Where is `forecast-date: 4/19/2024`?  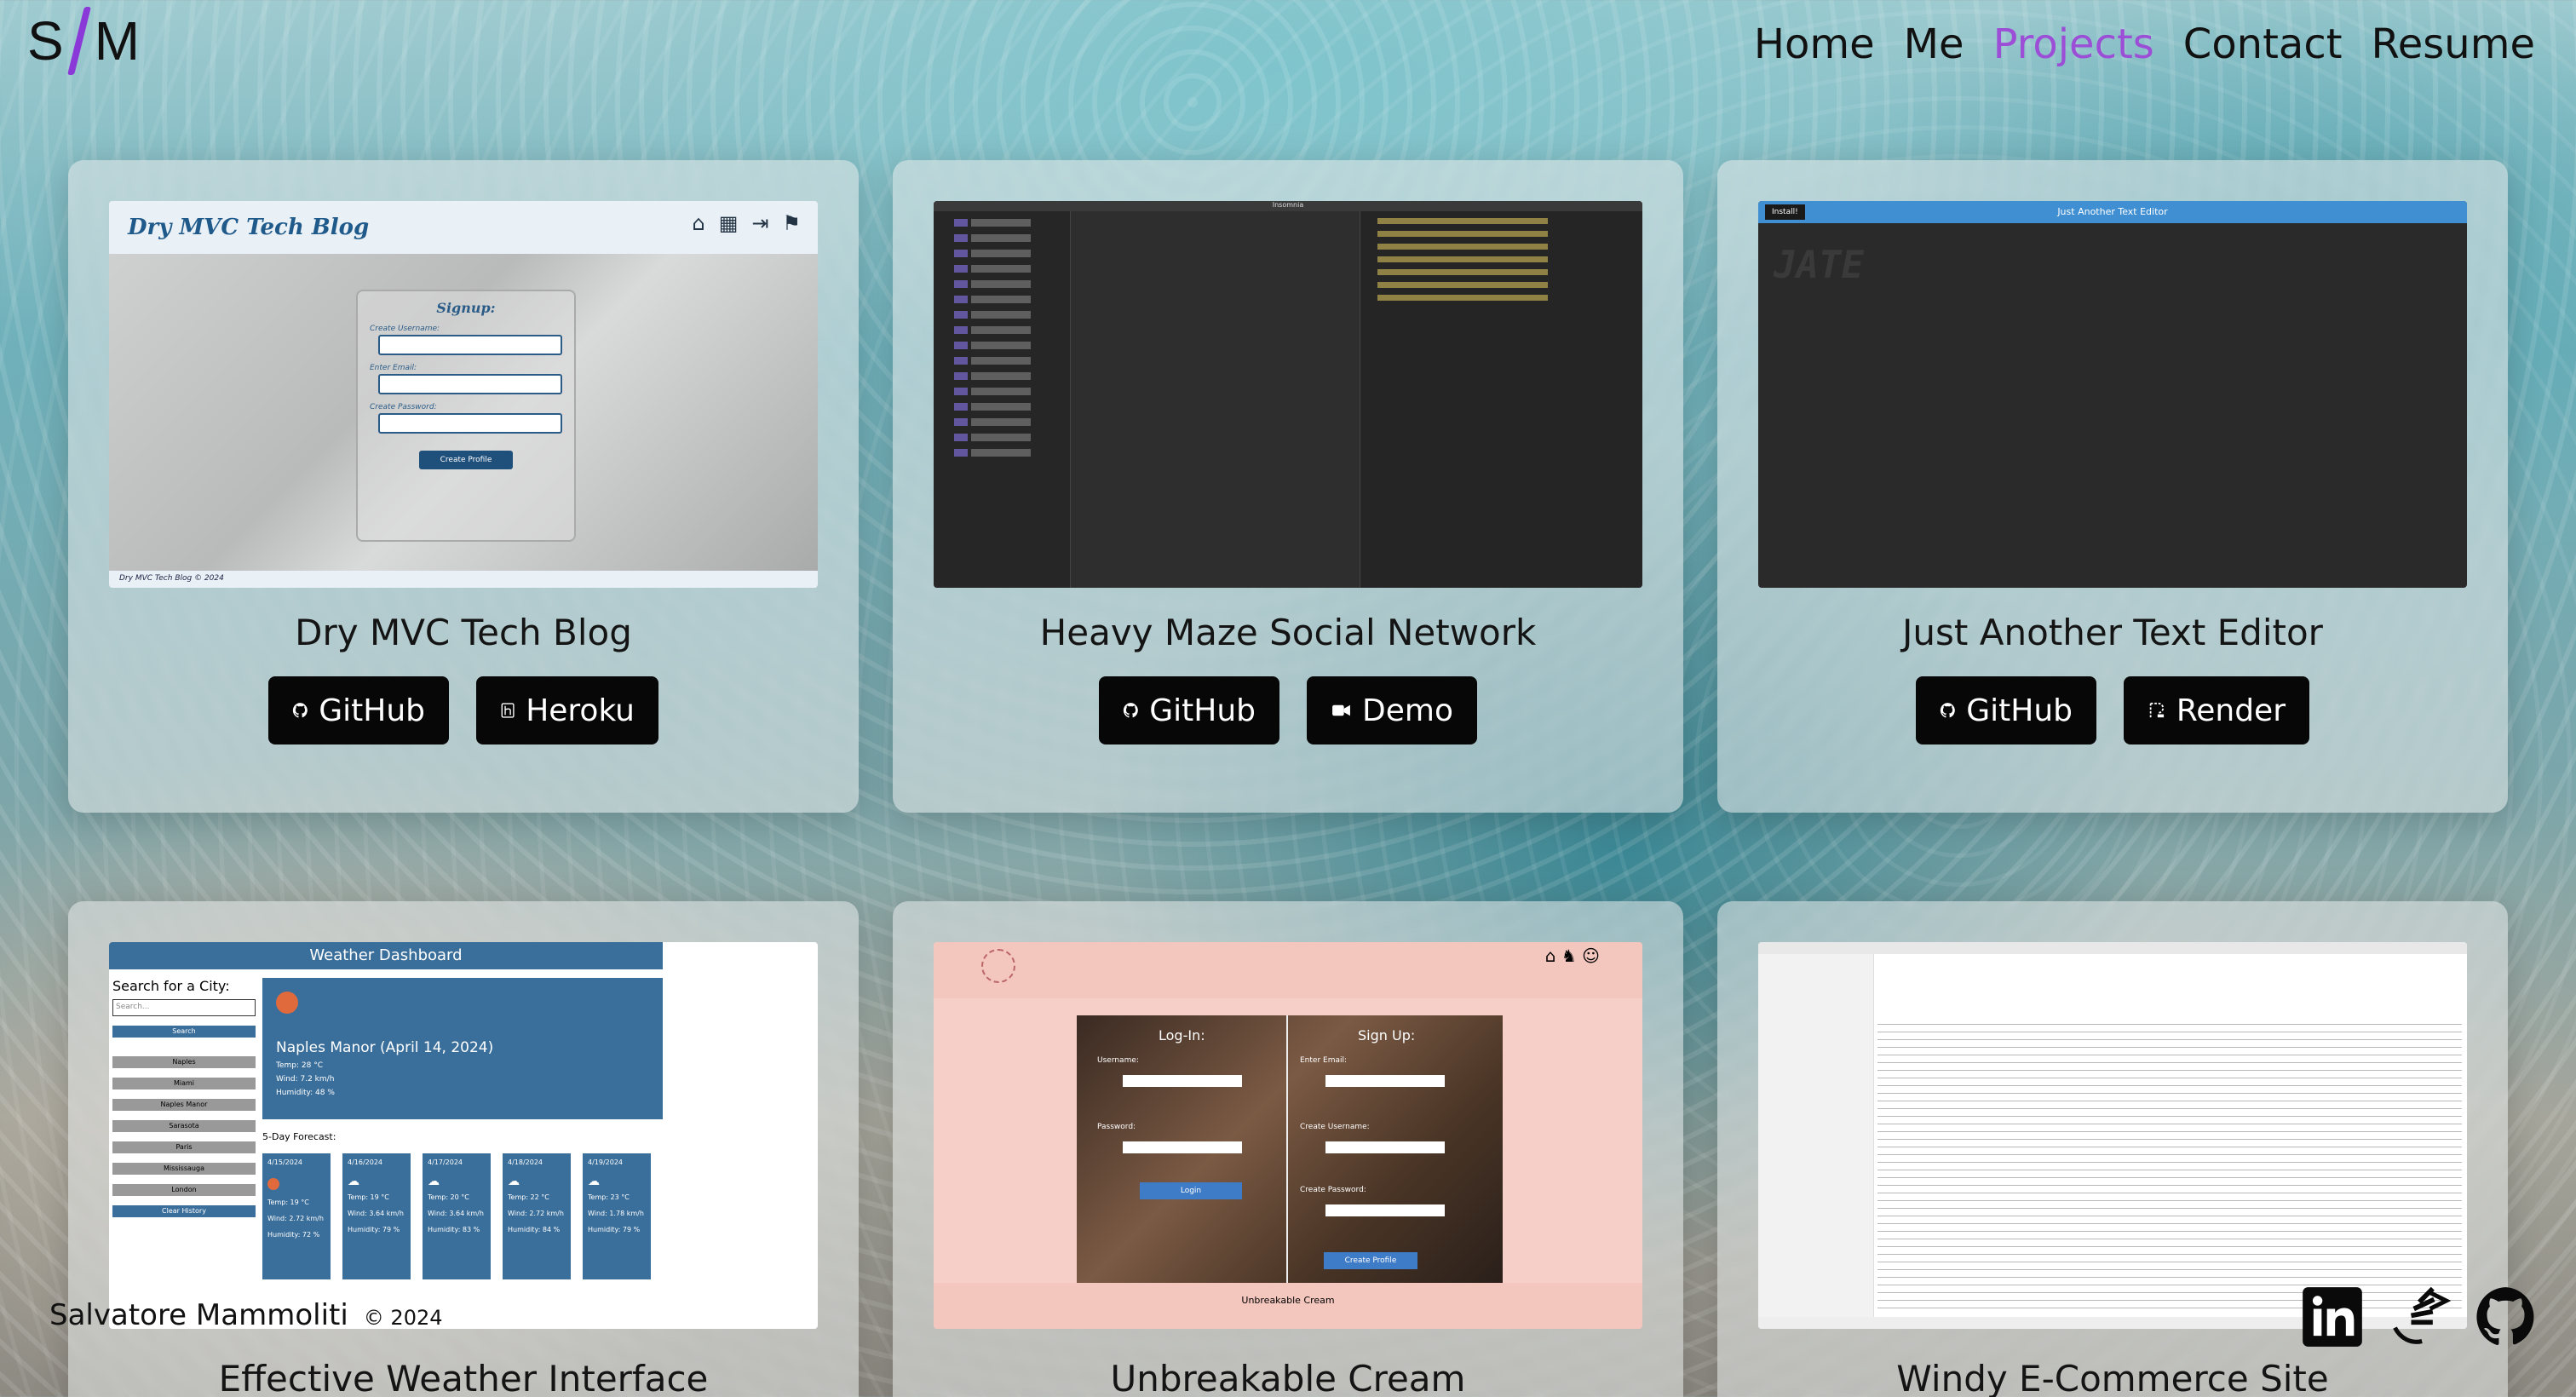 forecast-date: 4/19/2024 is located at coordinates (606, 1162).